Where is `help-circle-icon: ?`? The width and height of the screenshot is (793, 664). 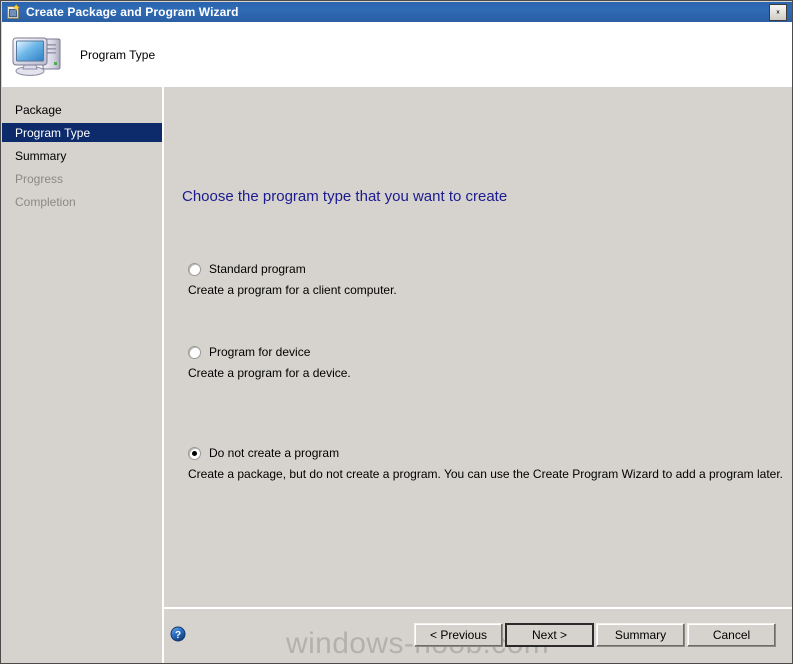 help-circle-icon: ? is located at coordinates (178, 634).